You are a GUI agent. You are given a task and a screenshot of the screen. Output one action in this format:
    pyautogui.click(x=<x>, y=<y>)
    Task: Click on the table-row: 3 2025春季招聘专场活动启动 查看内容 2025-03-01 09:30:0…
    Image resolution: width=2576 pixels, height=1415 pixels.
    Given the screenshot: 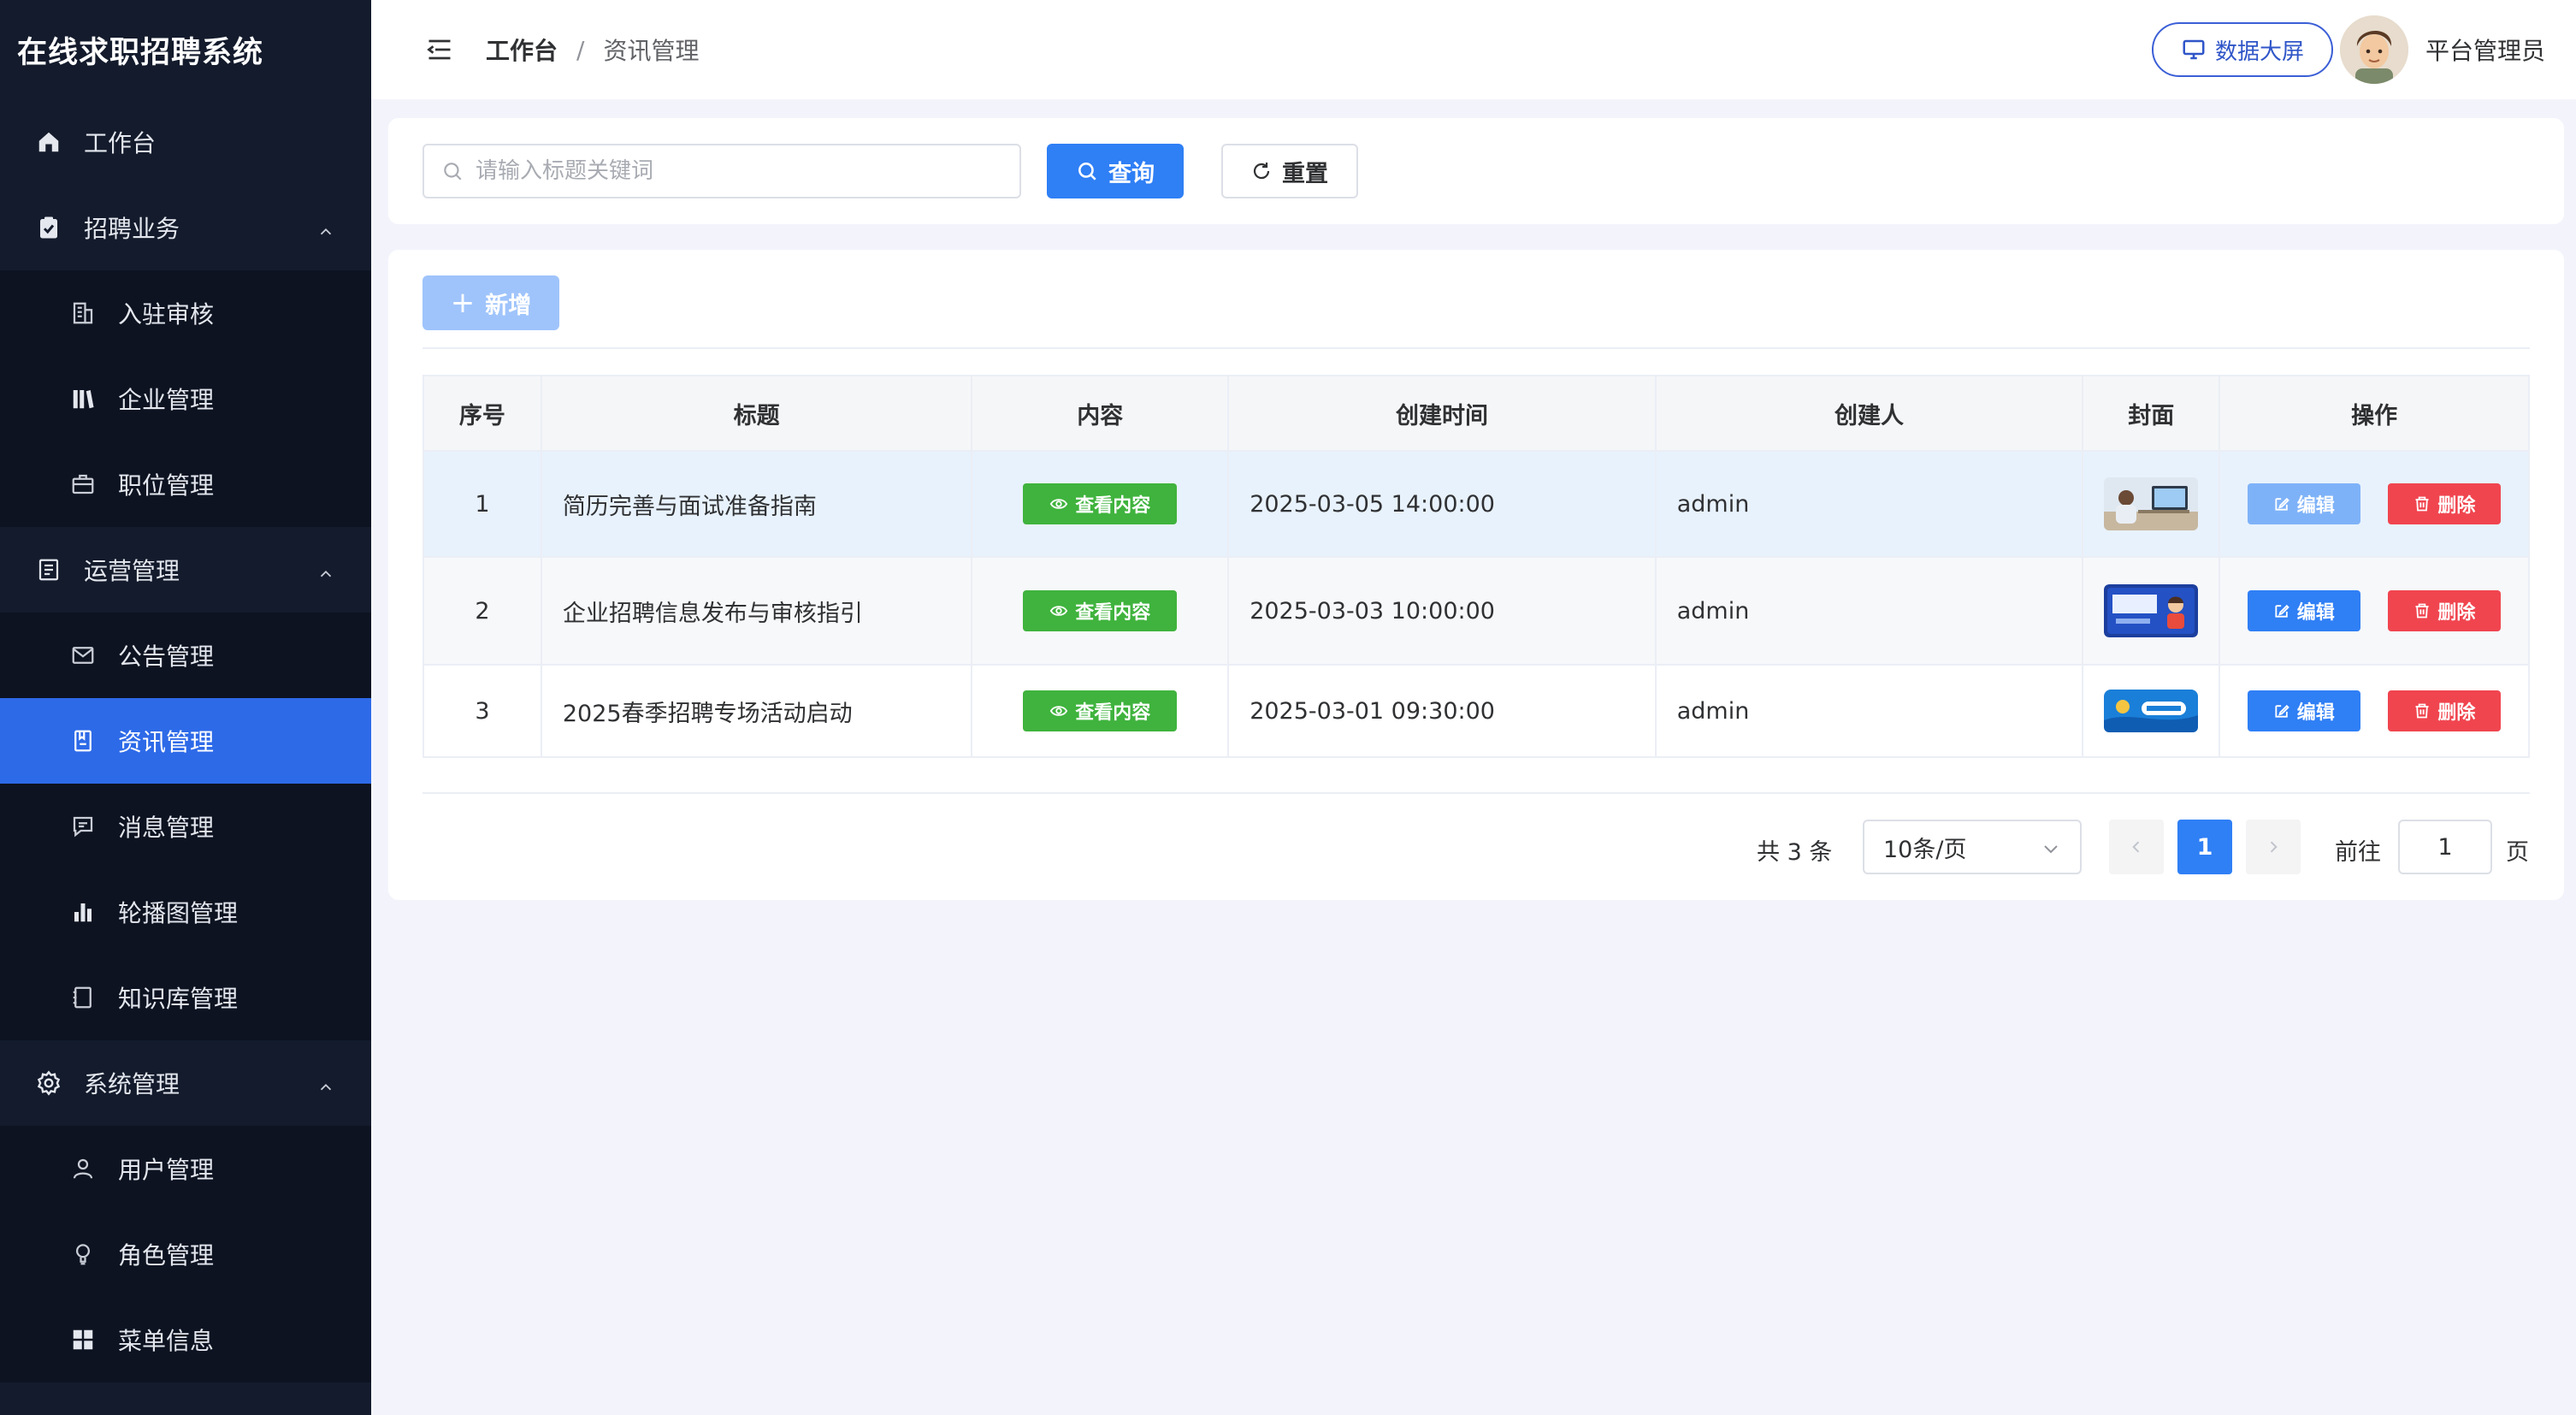 What is the action you would take?
    pyautogui.click(x=1476, y=711)
    